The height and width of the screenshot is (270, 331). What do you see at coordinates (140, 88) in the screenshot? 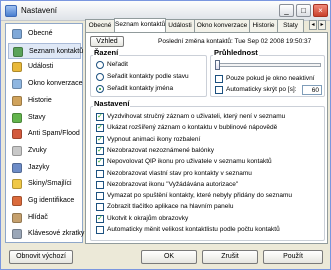
I see `radio-label: Seřadit kontakty jména` at bounding box center [140, 88].